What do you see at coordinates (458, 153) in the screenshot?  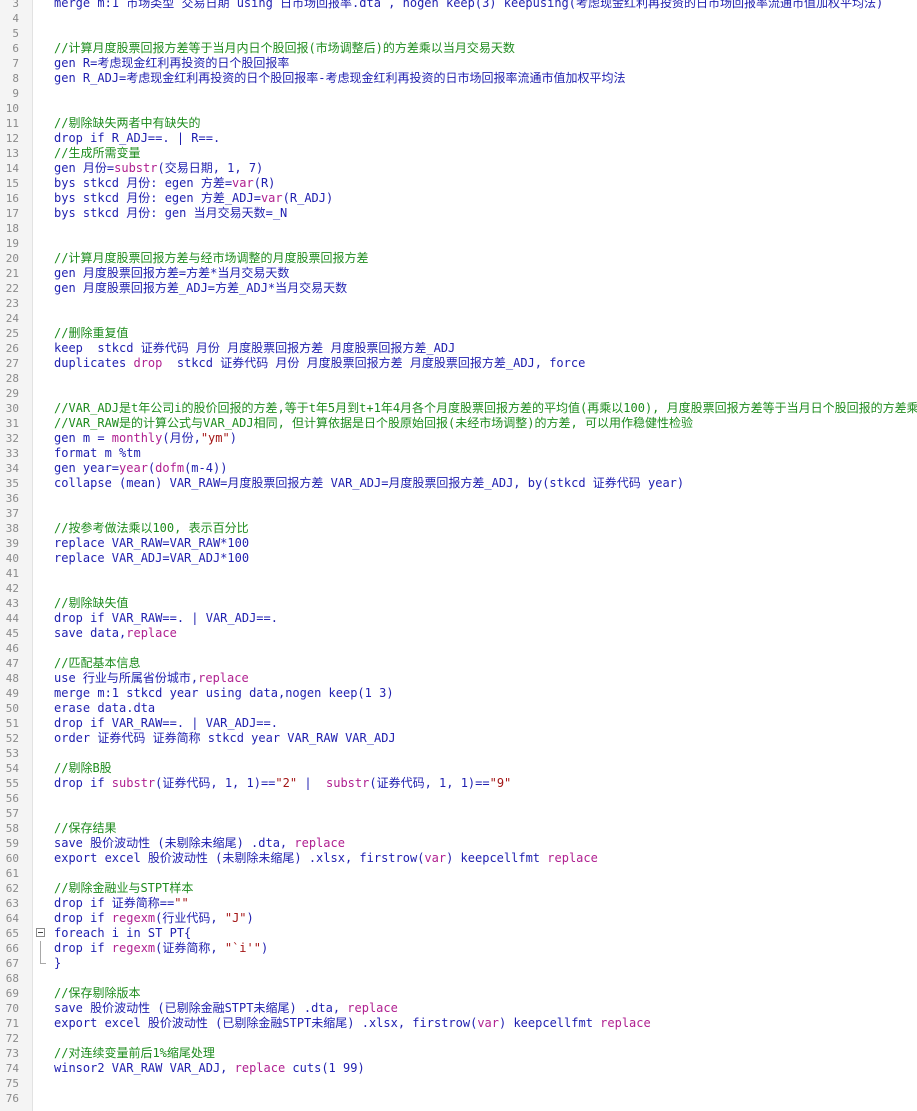 I see `code-line: 13 //生成所需变量` at bounding box center [458, 153].